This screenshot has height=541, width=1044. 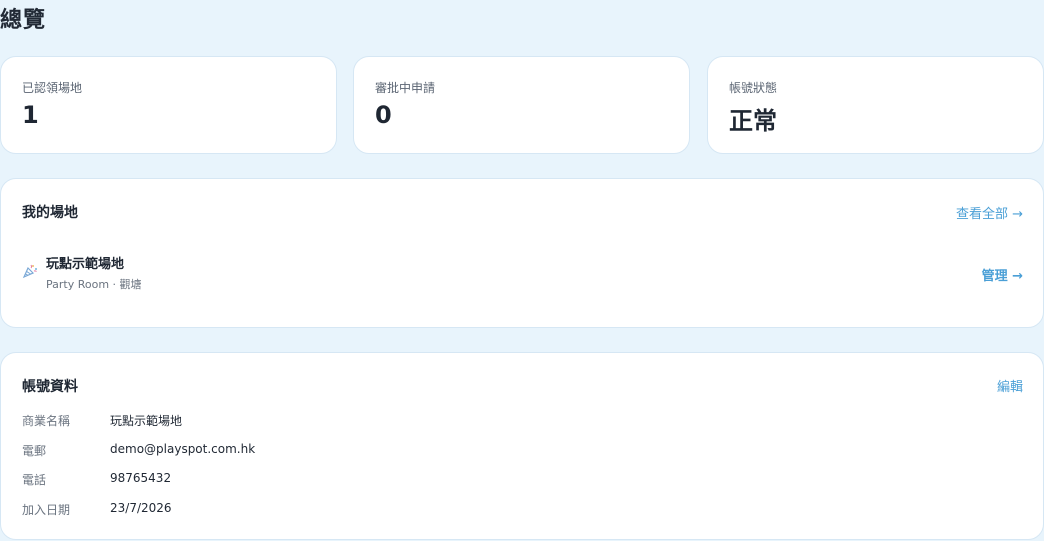 What do you see at coordinates (405, 88) in the screenshot?
I see `stat-label: 審批中申請` at bounding box center [405, 88].